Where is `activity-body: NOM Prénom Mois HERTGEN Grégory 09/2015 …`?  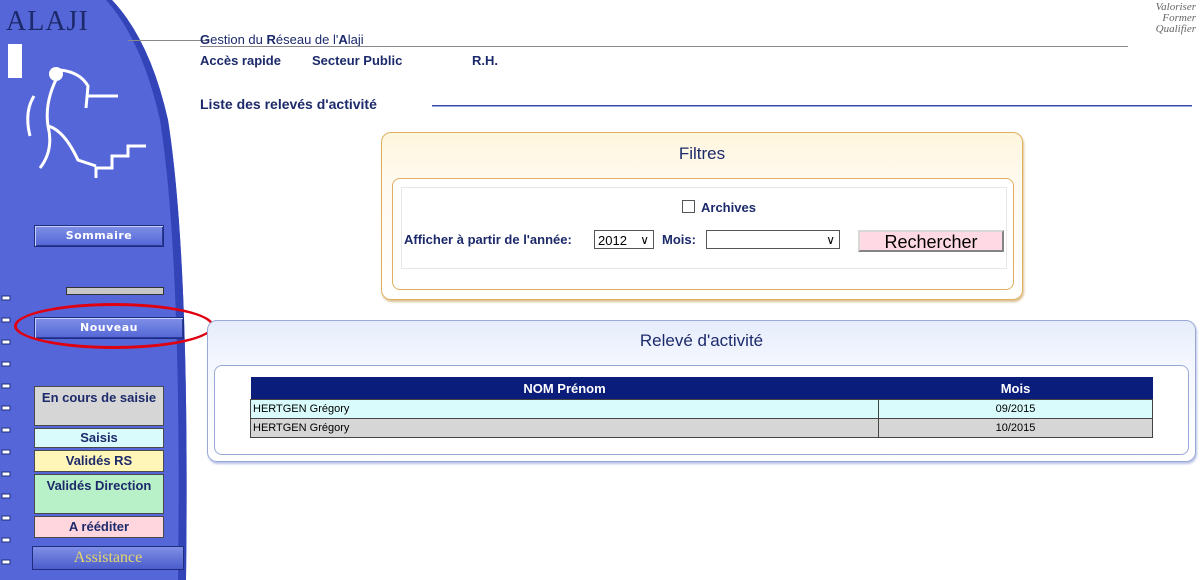 activity-body: NOM Prénom Mois HERTGEN Grégory 09/2015 … is located at coordinates (701, 410).